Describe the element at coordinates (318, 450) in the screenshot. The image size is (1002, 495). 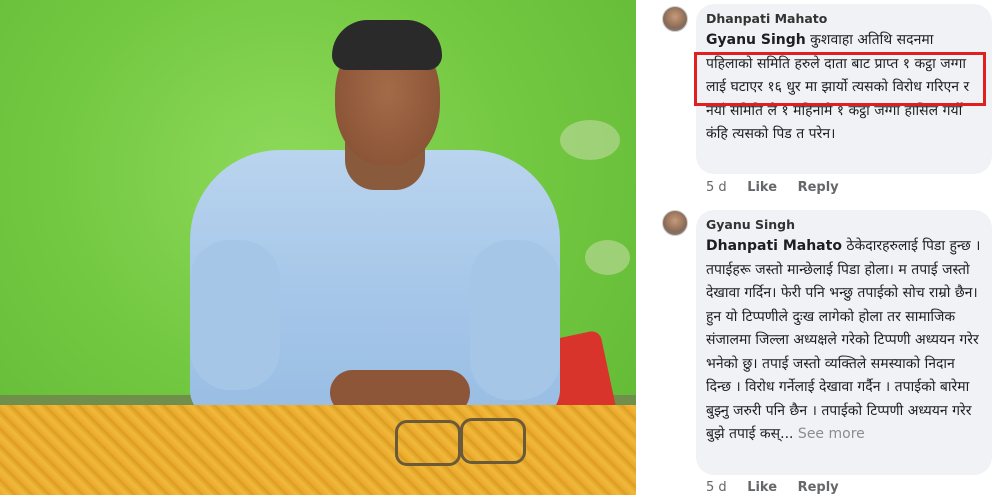
I see `table-cloth` at that location.